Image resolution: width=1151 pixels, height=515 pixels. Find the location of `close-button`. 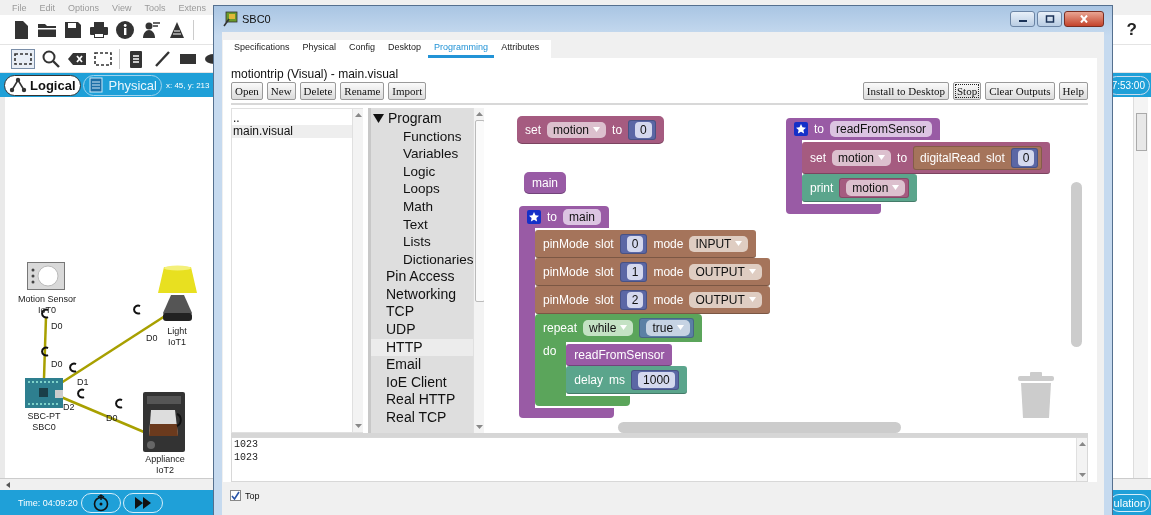

close-button is located at coordinates (1084, 19).